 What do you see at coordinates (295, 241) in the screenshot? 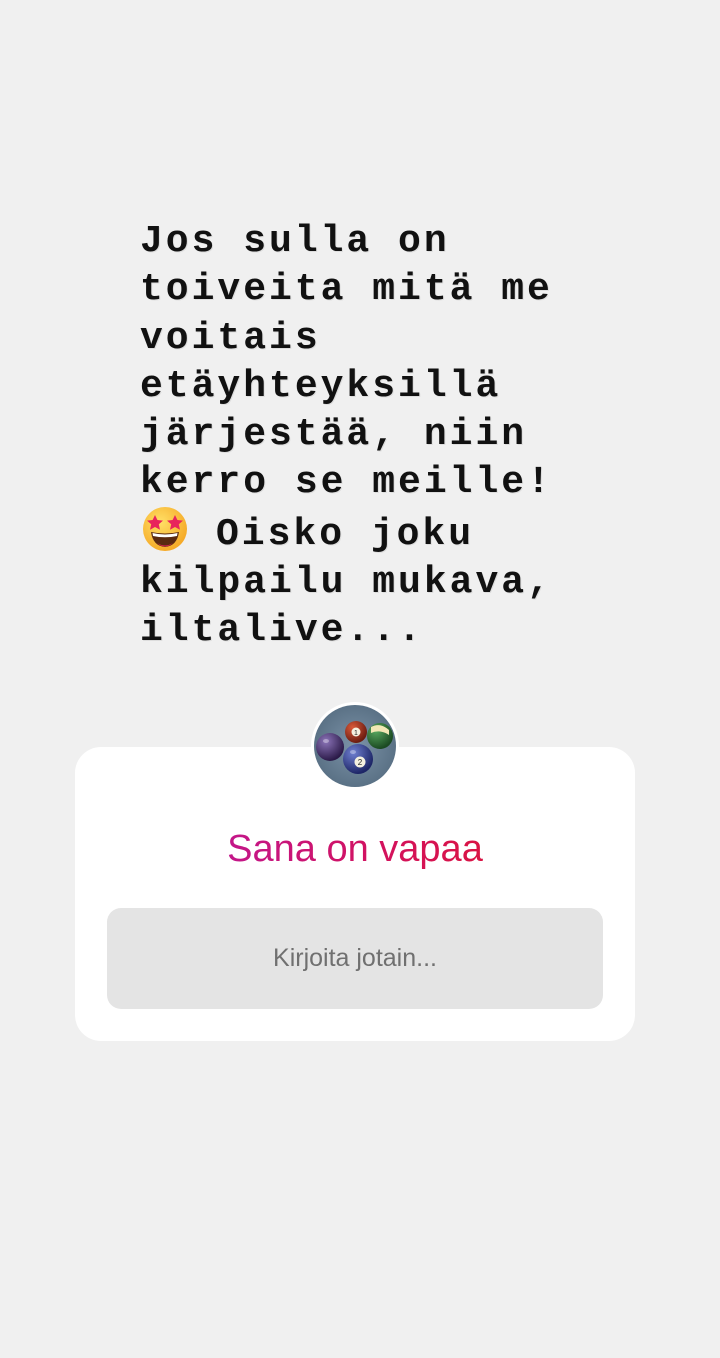
I see `story-text-line: Jos sulla on` at bounding box center [295, 241].